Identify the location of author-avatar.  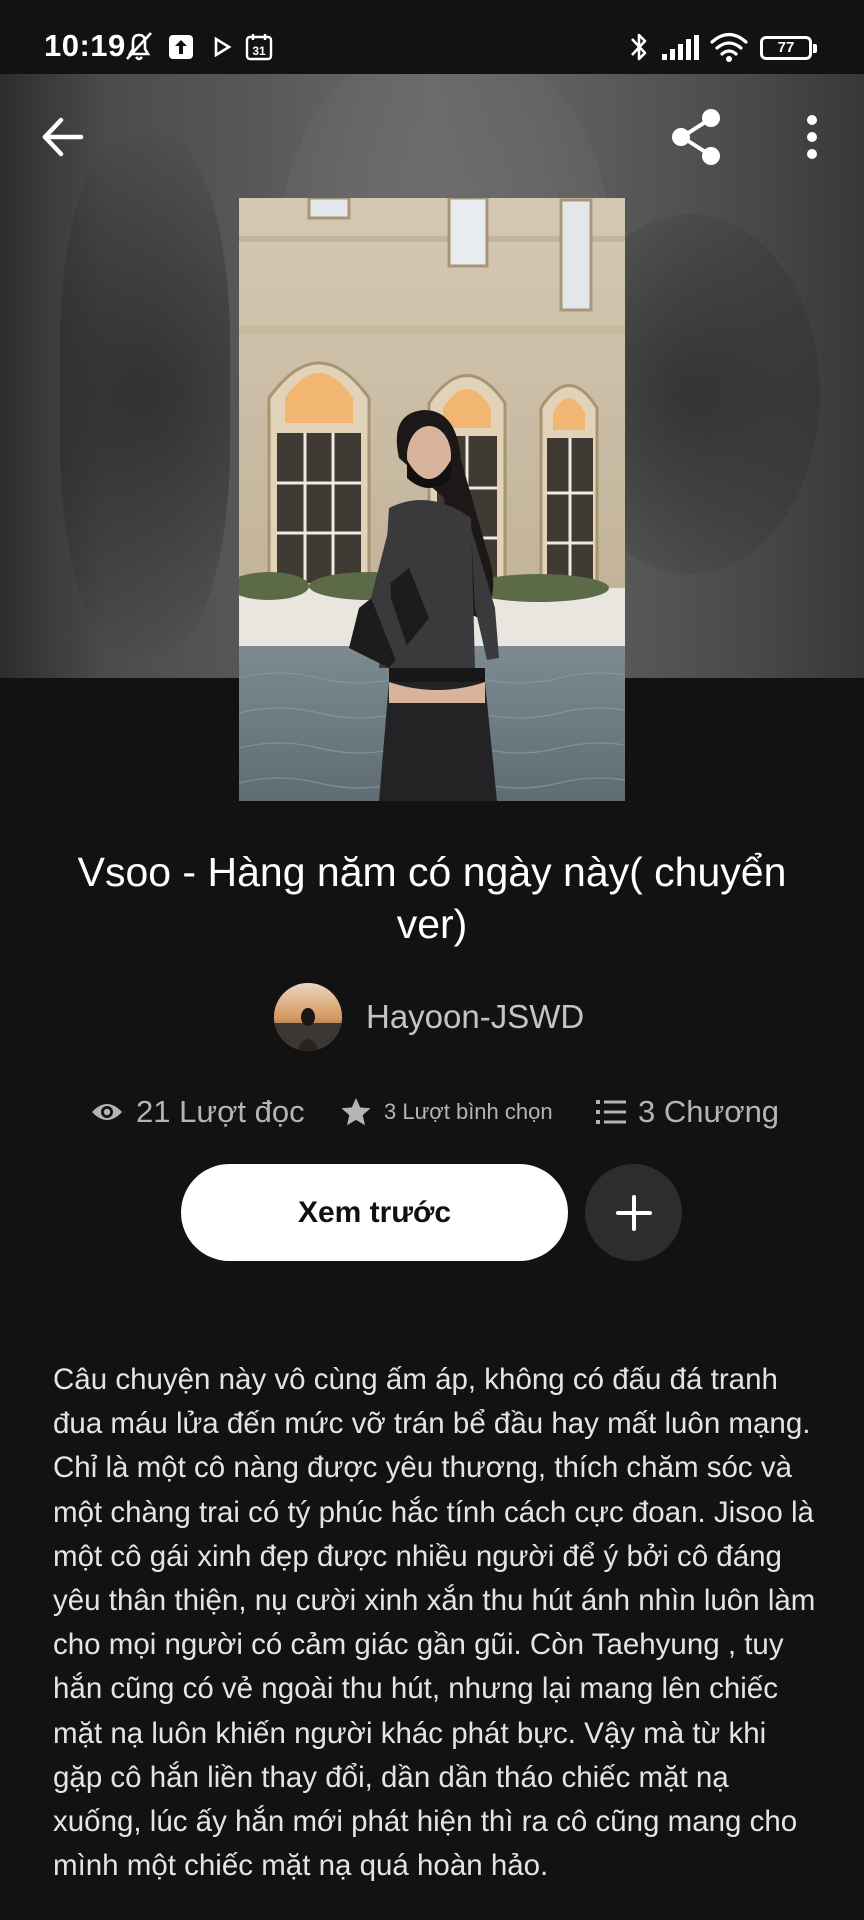
(308, 1017).